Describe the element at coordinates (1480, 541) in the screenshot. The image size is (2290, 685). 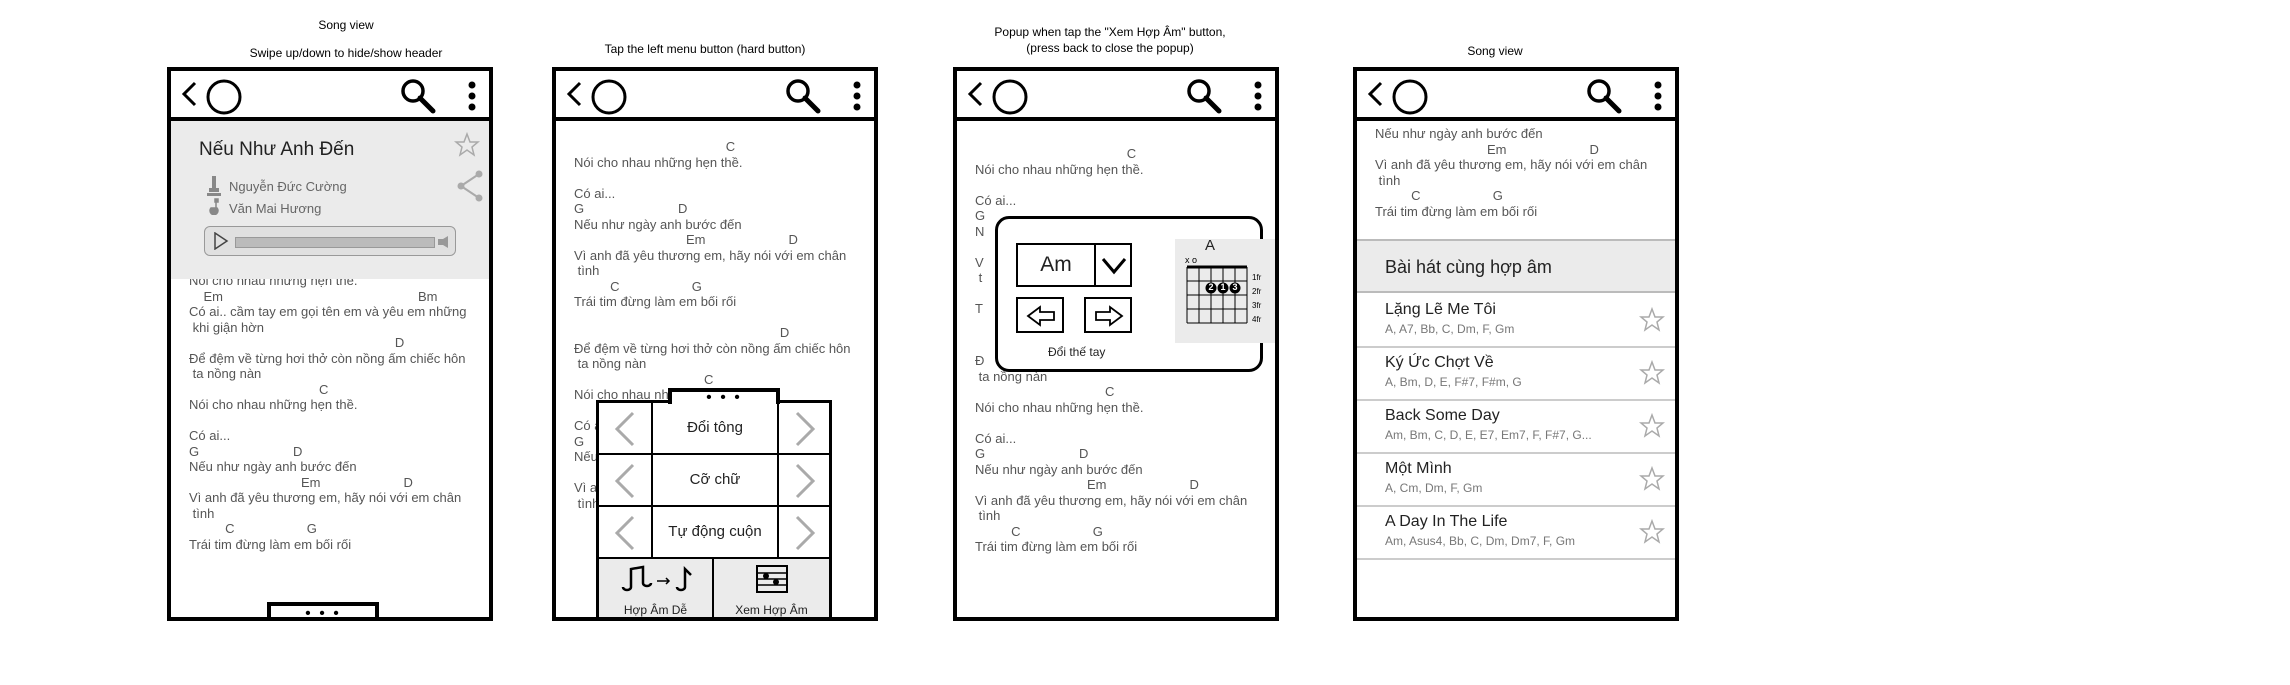
I see `song-chords: Am, Asus4, Bb, C, Dm, Dm7, F, Gm` at that location.